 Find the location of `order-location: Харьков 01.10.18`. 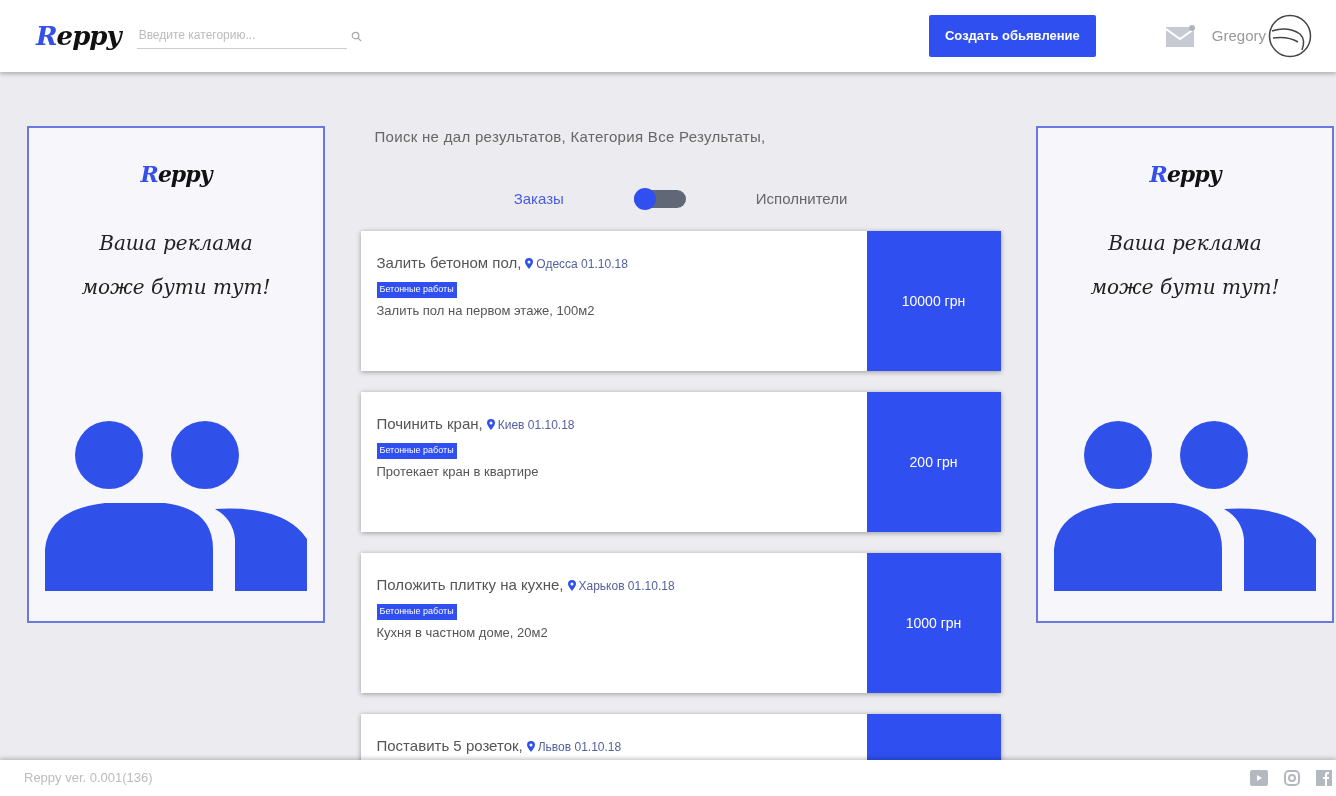

order-location: Харьков 01.10.18 is located at coordinates (626, 586).